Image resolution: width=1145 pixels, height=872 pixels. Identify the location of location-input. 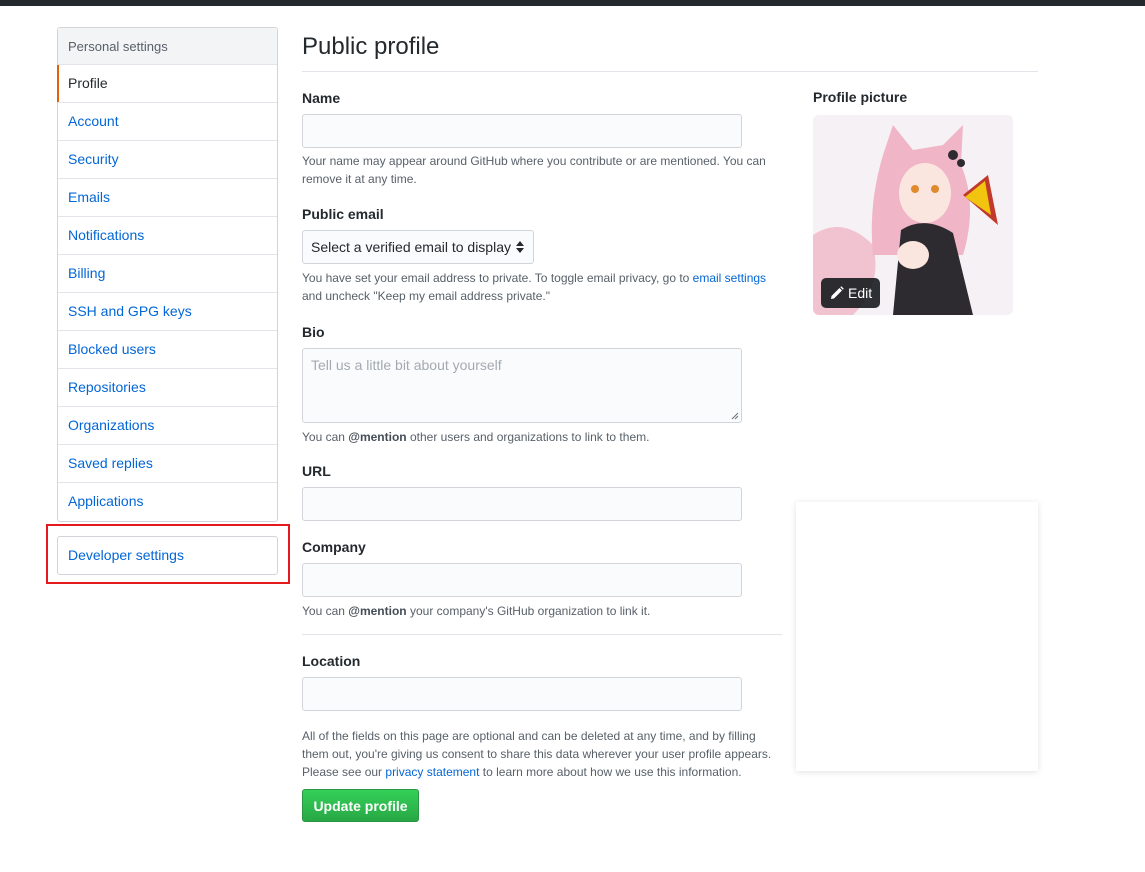
(522, 694).